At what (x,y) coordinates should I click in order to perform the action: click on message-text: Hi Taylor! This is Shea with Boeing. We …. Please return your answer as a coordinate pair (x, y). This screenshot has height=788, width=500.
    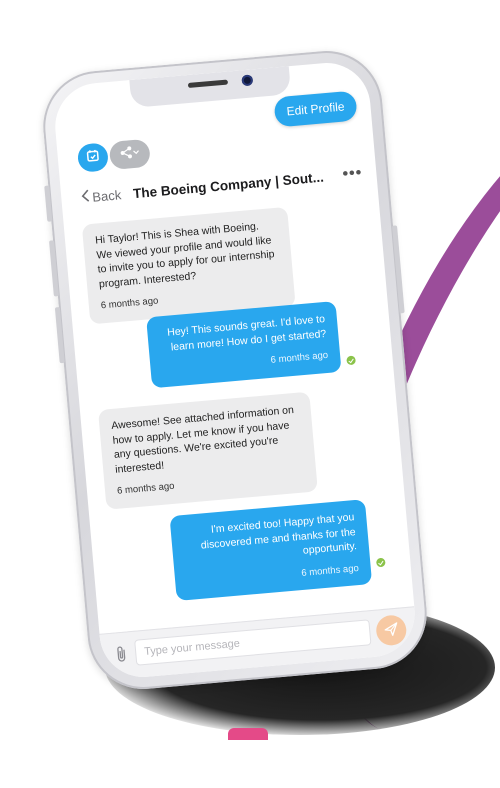
    Looking at the image, I should click on (185, 255).